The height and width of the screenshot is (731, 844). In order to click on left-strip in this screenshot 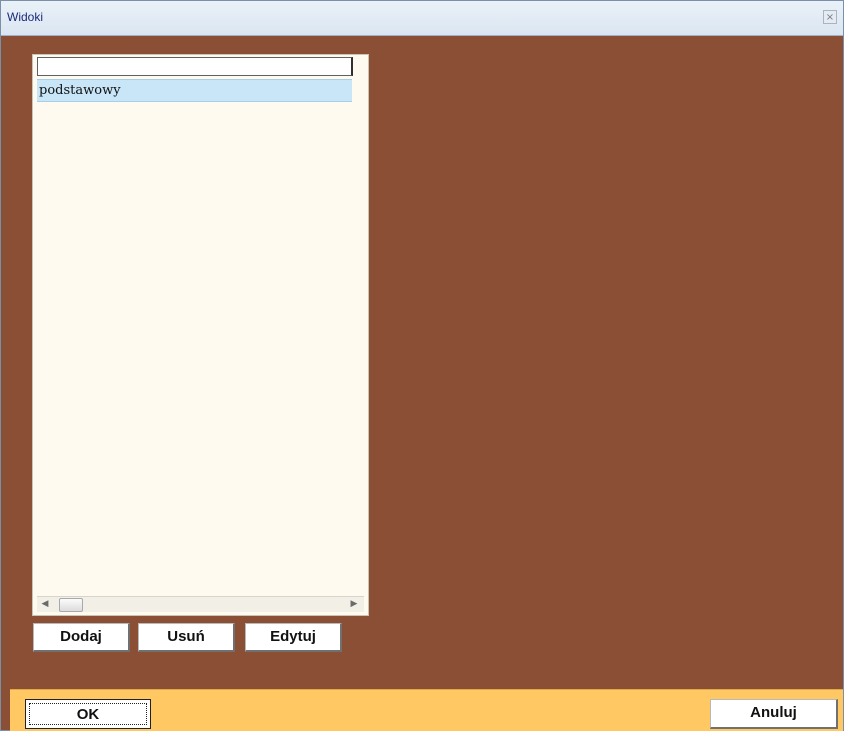, I will do `click(5, 383)`.